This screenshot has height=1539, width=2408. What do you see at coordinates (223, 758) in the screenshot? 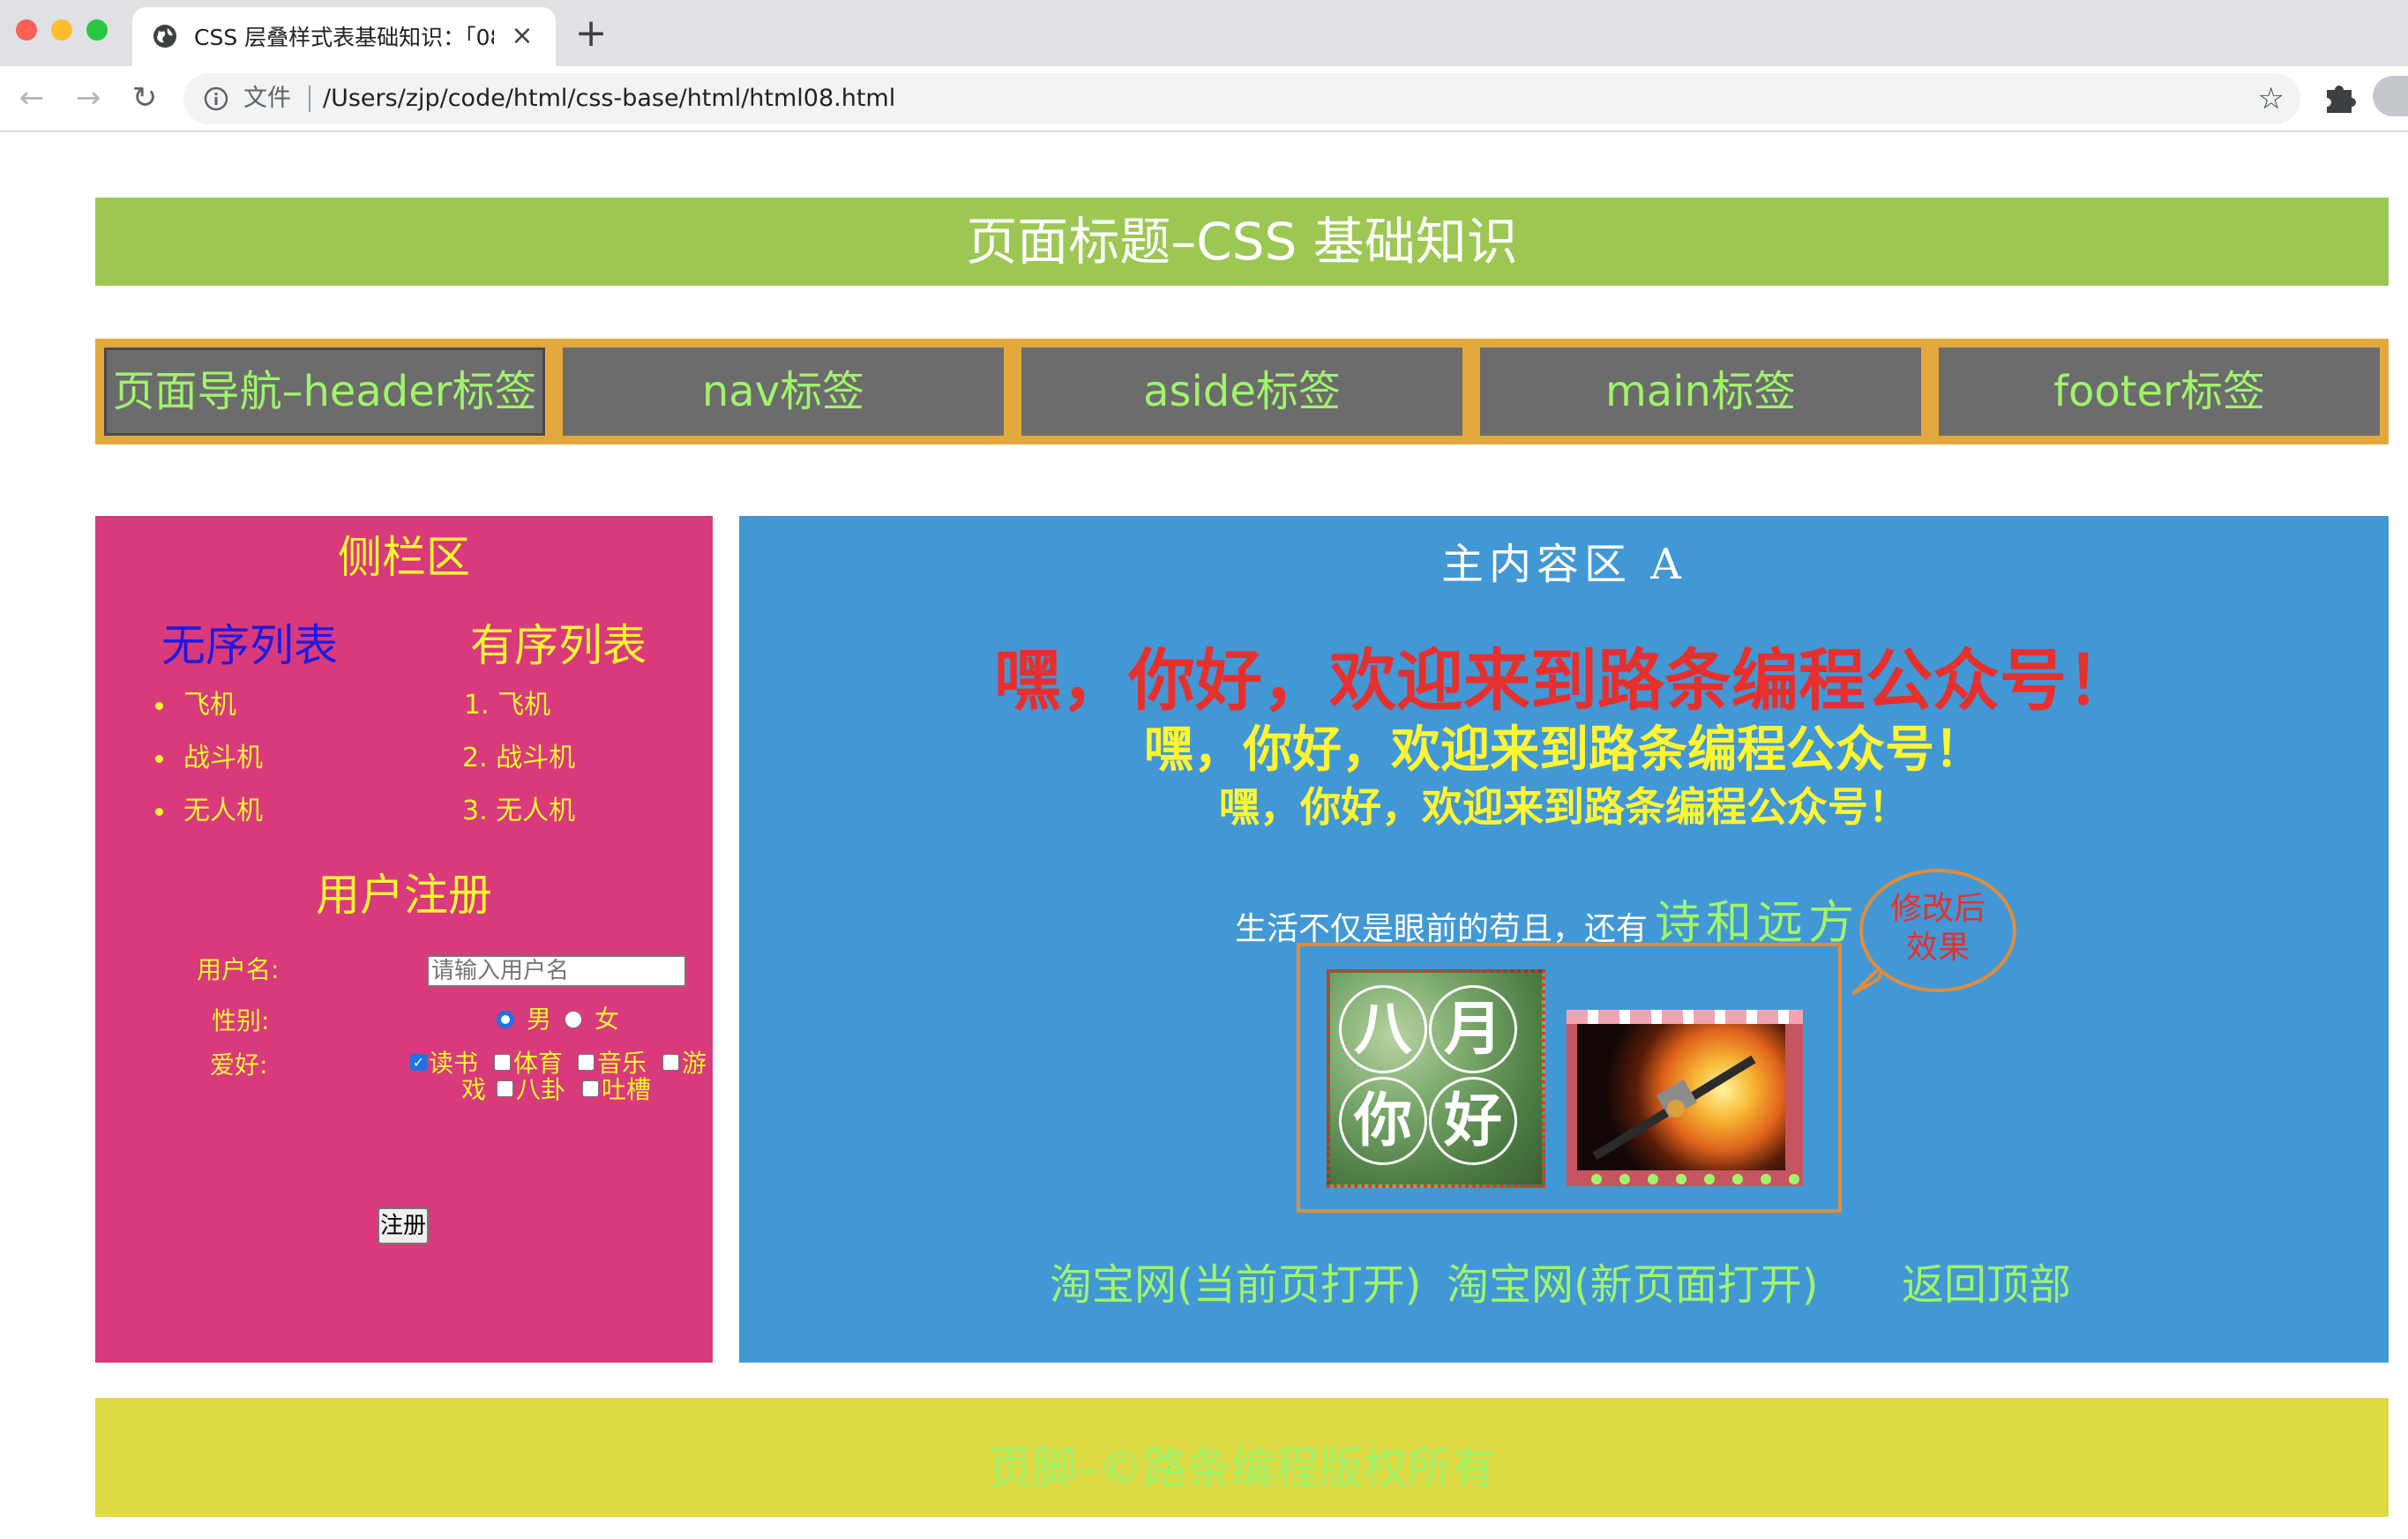
I see `ul-list-item: 战斗机` at bounding box center [223, 758].